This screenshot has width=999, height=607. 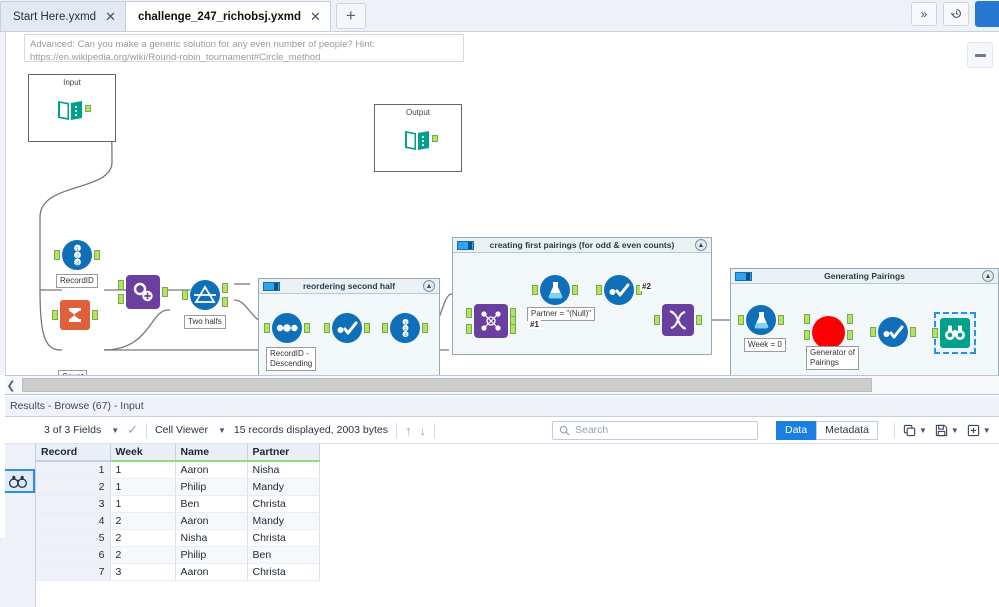 What do you see at coordinates (619, 290) in the screenshot?
I see `node-formula-pairings` at bounding box center [619, 290].